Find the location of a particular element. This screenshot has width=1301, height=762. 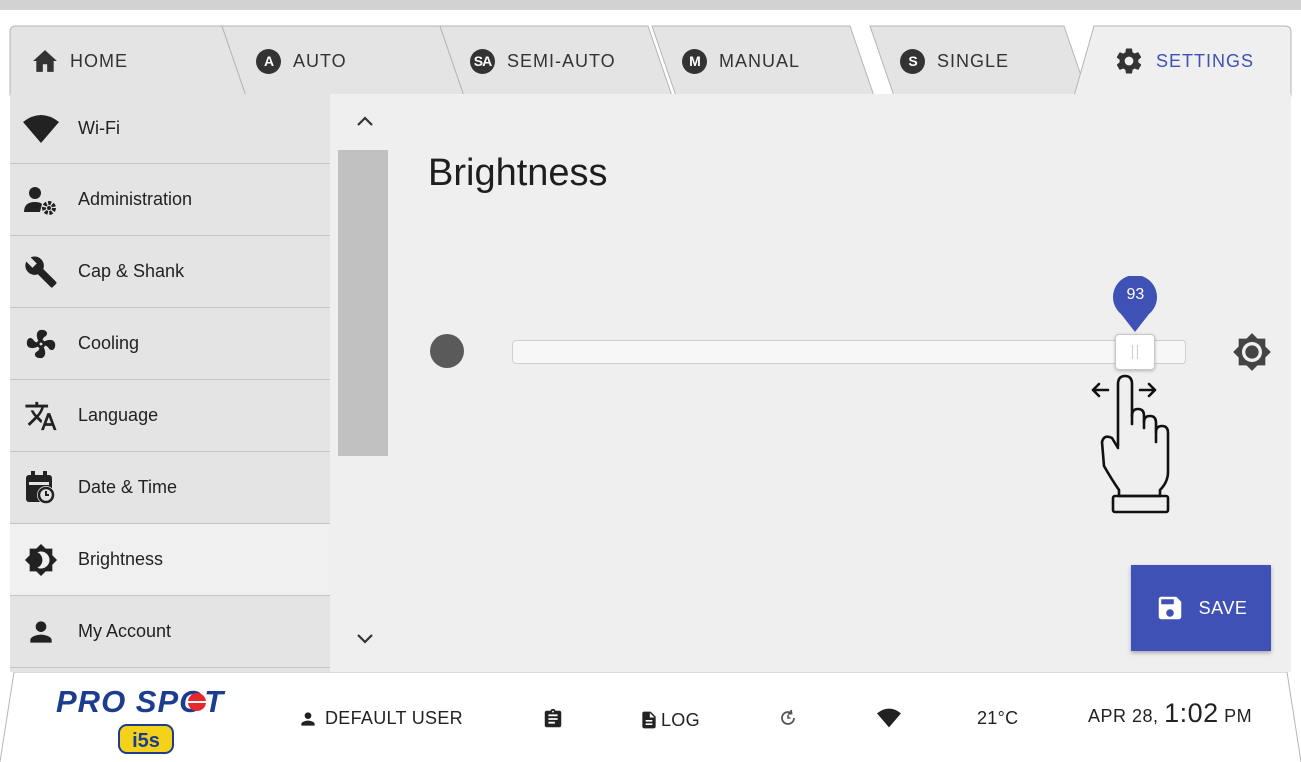

user-icon is located at coordinates (308, 718).